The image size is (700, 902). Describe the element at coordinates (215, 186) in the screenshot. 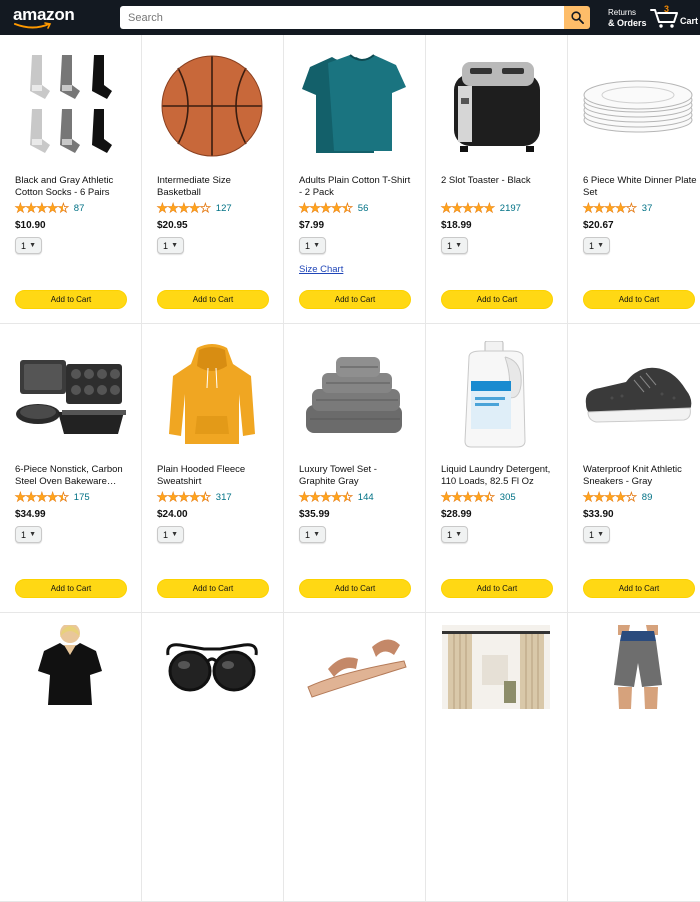

I see `product-title: Intermediate Size Basketball` at that location.